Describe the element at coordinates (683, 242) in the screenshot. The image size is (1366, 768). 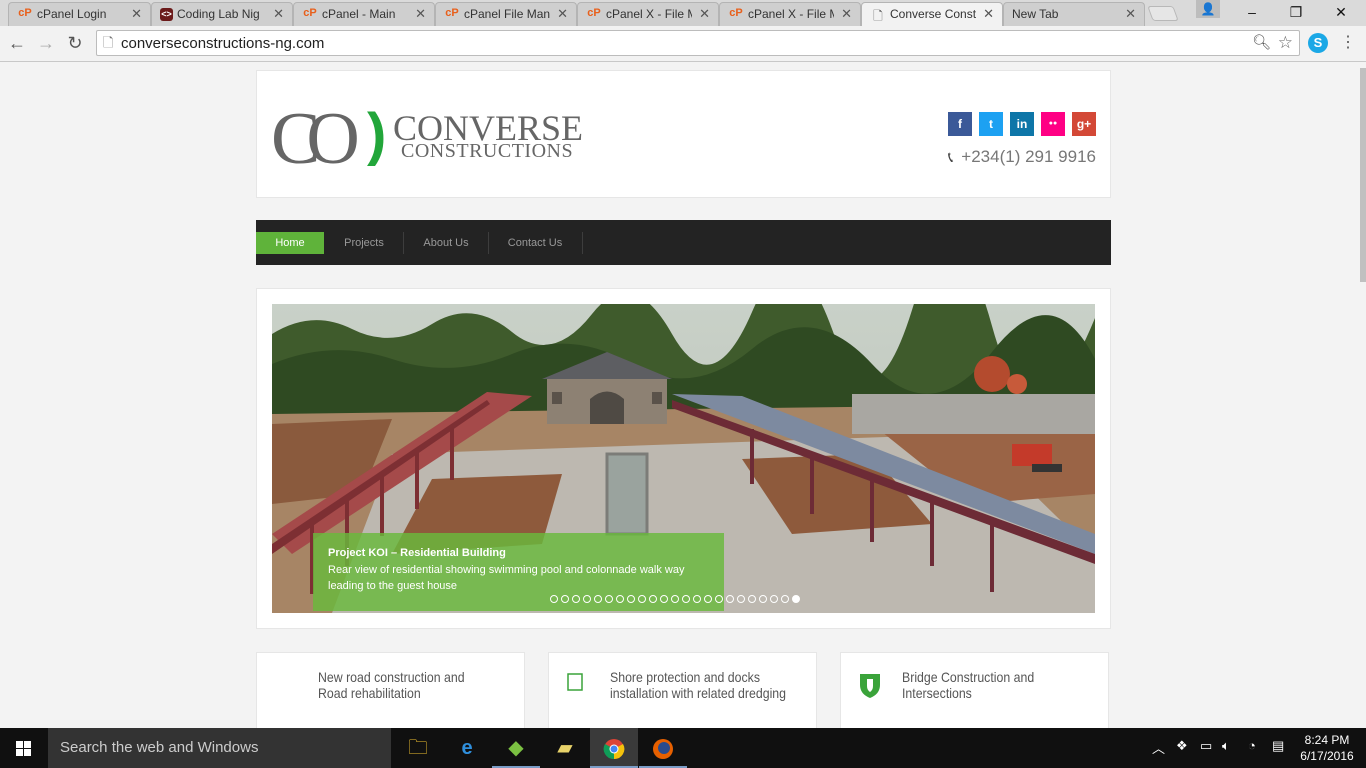
I see `main-nav: Home Projects About Us Contact Us` at that location.